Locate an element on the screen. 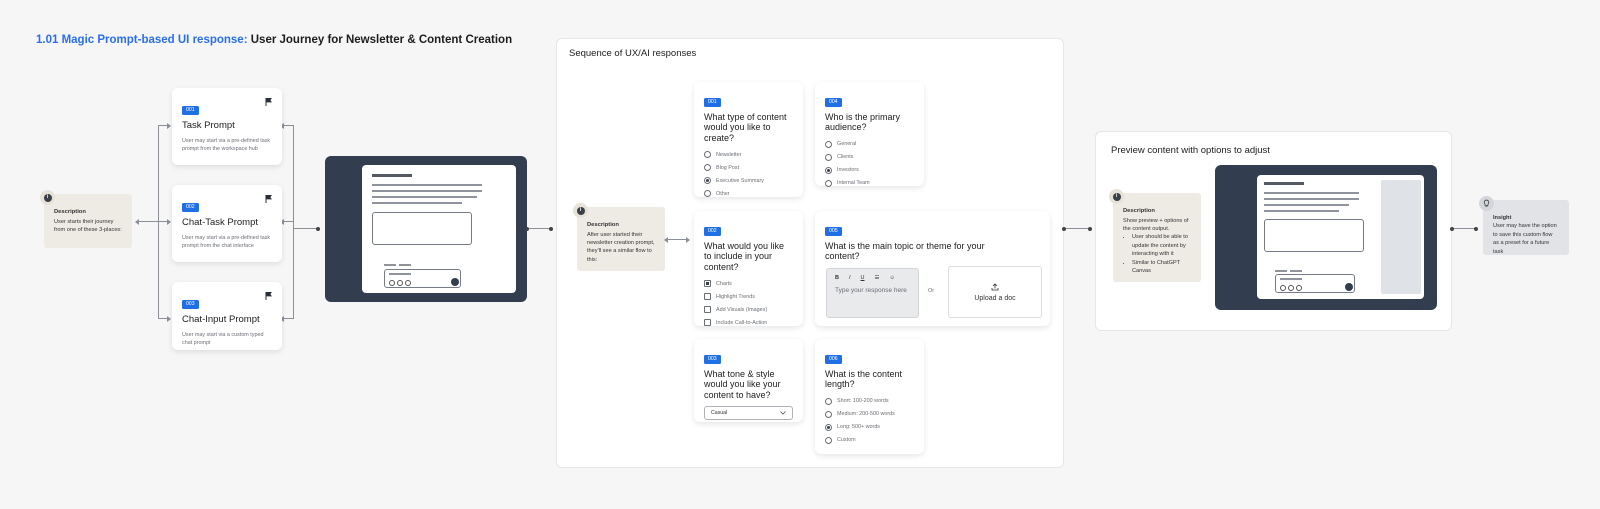  screen-mockup is located at coordinates (426, 229).